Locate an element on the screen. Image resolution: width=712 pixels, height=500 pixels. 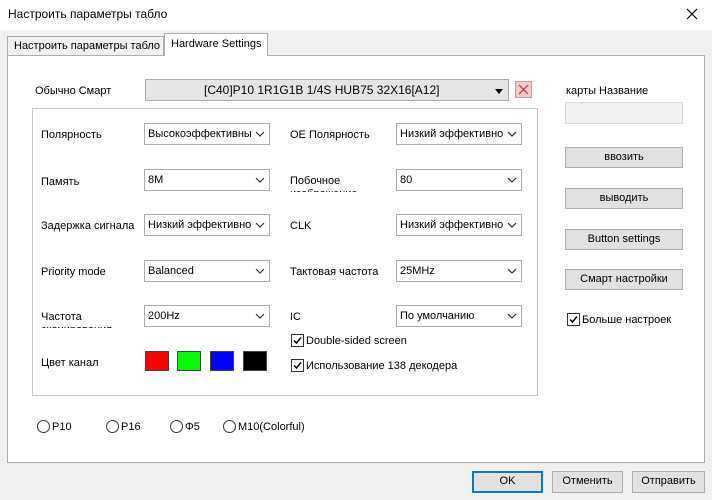
send-button: Отправить is located at coordinates (668, 482).